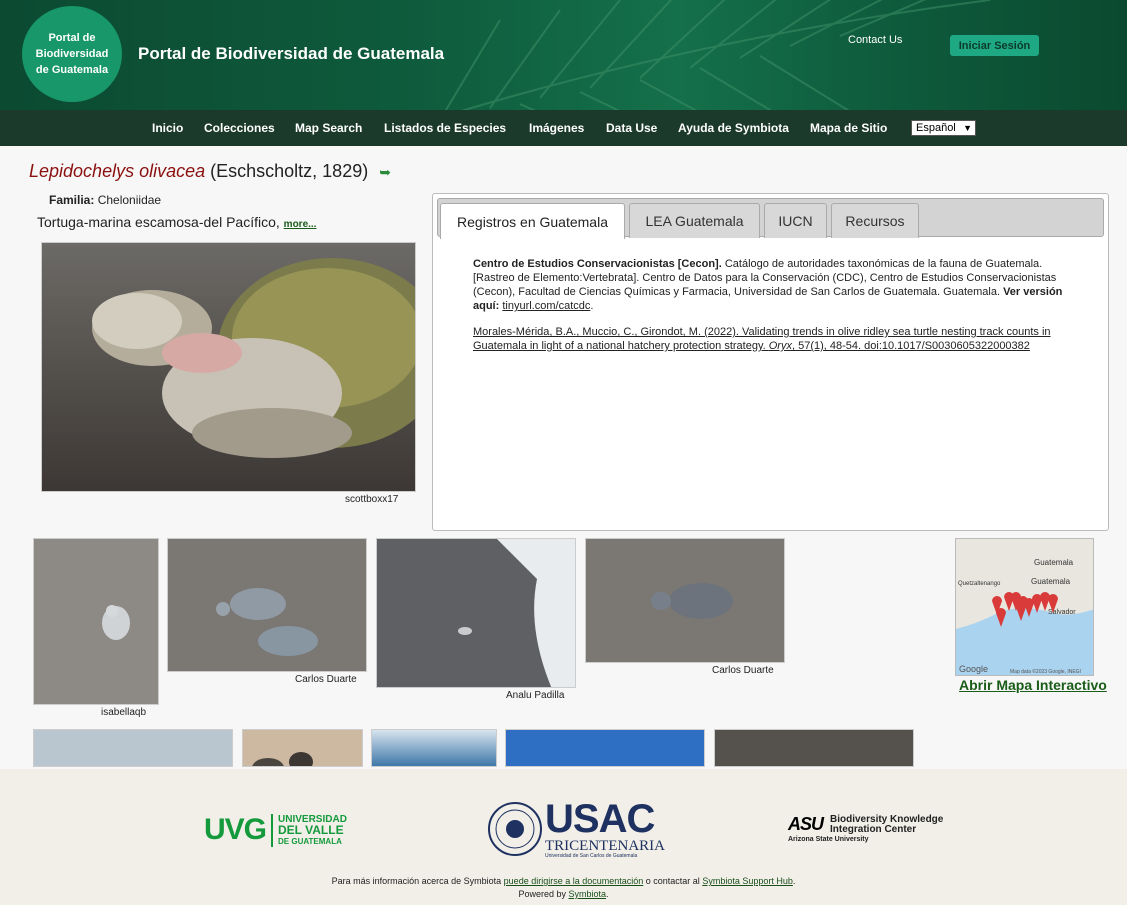 Image resolution: width=1127 pixels, height=905 pixels. I want to click on tab-recursos: Recursos, so click(875, 220).